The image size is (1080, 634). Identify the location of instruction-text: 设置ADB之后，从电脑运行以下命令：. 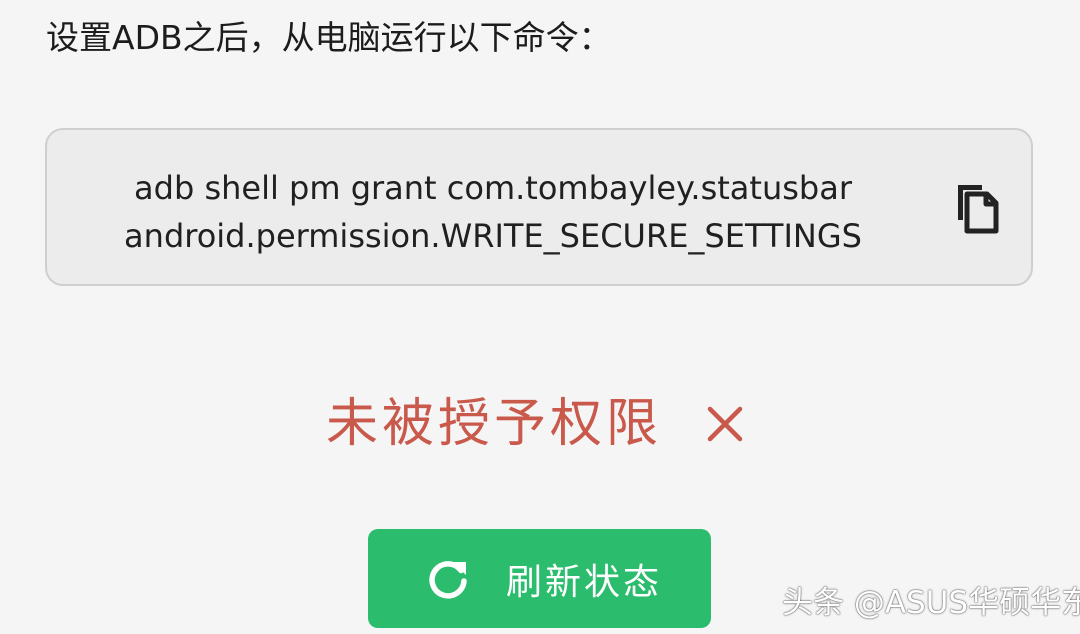
(329, 37).